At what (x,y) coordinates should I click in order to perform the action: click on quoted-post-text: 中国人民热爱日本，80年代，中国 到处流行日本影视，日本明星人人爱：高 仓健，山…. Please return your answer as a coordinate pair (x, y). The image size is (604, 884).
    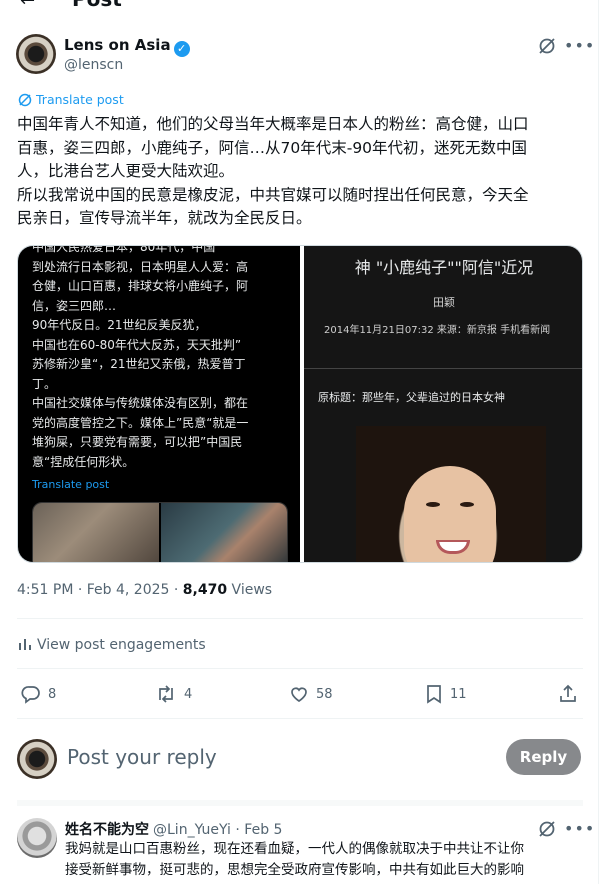
    Looking at the image, I should click on (140, 357).